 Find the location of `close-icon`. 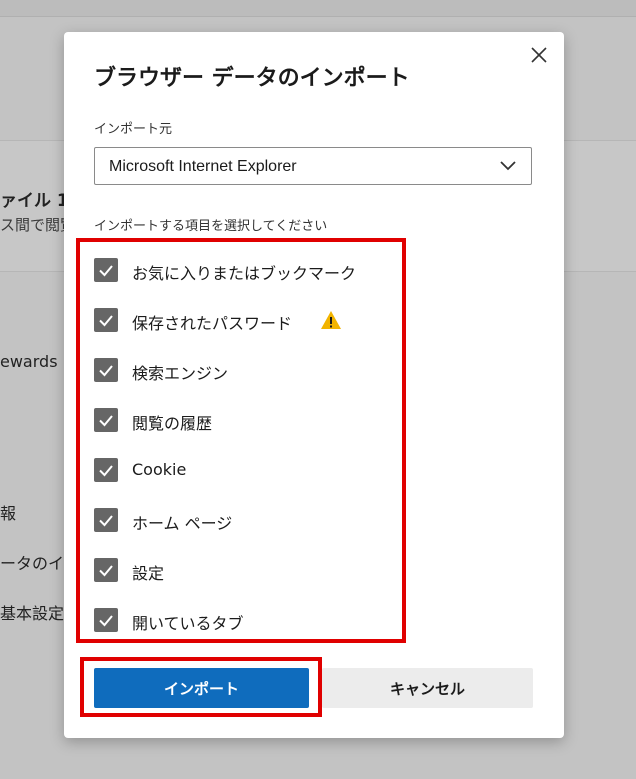

close-icon is located at coordinates (539, 55).